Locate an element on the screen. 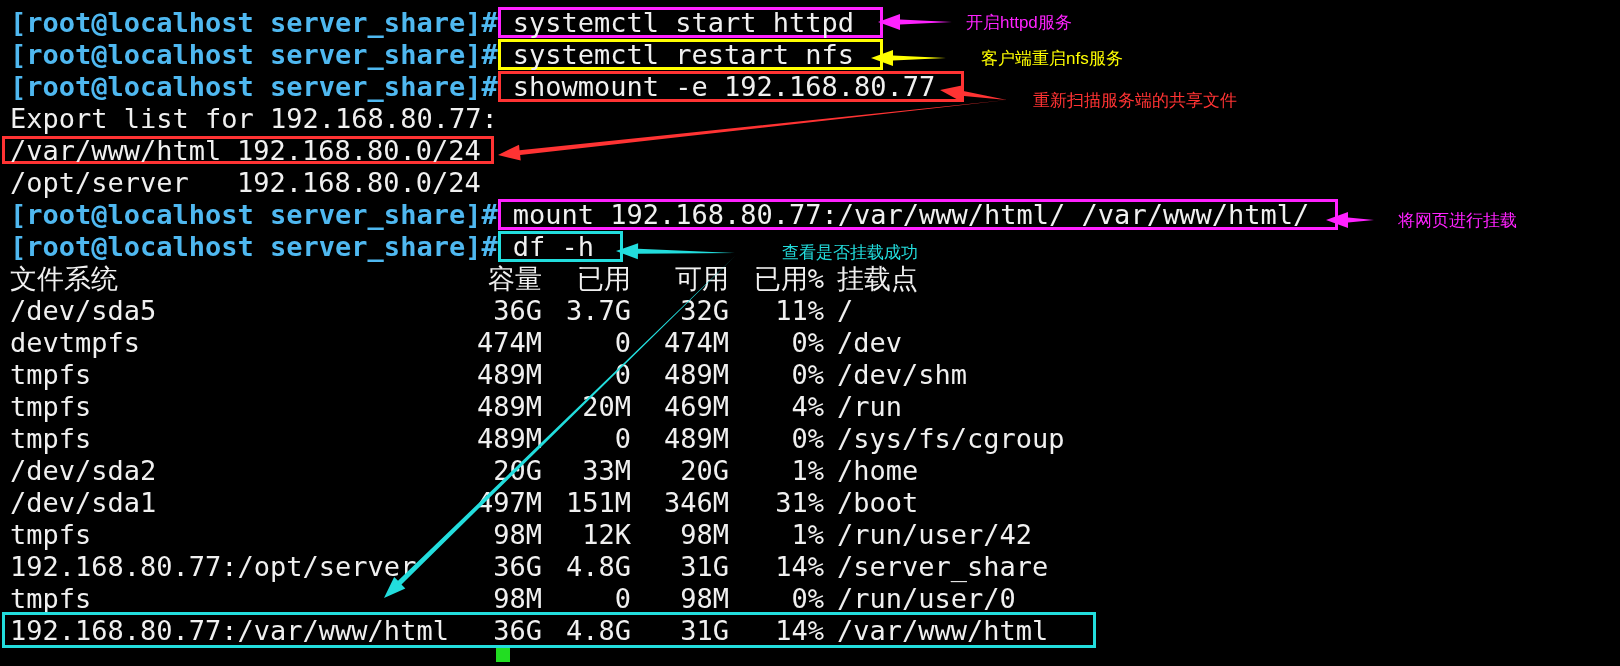 This screenshot has width=1620, height=666. table-cell-text: 20G is located at coordinates (704, 470).